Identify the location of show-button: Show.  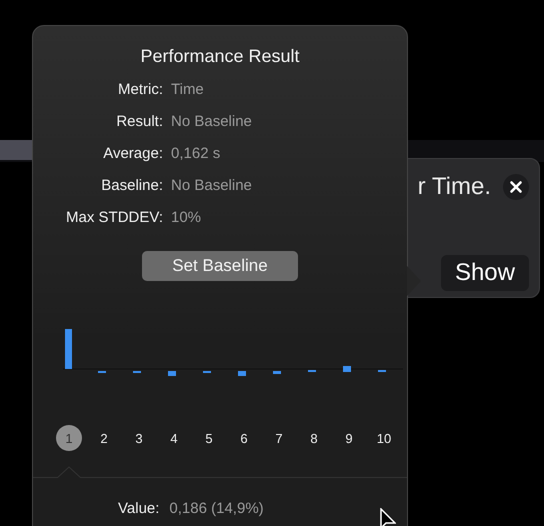
(484, 273).